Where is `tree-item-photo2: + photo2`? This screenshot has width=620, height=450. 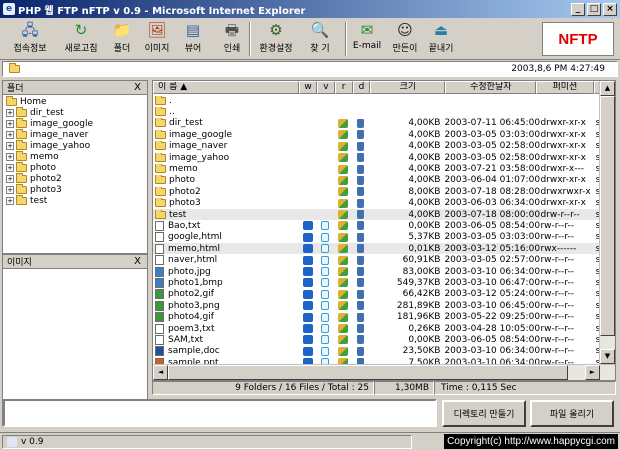
tree-item-photo2: + photo2 is located at coordinates (49, 178).